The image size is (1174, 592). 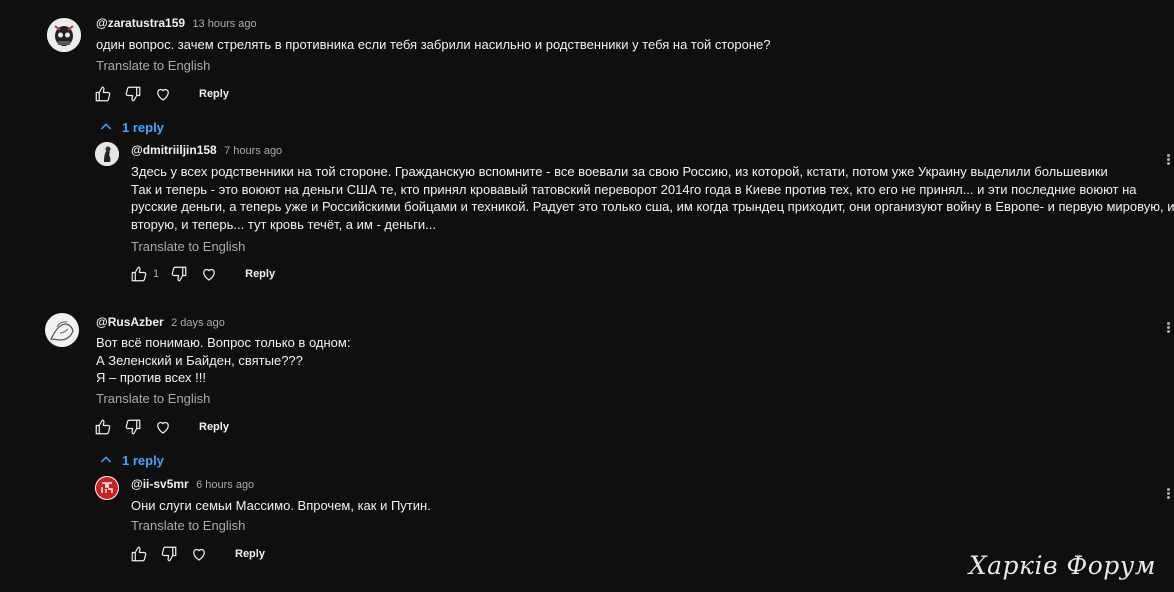 What do you see at coordinates (199, 360) in the screenshot?
I see `comment-line: А Зеленский и Байден, святые???` at bounding box center [199, 360].